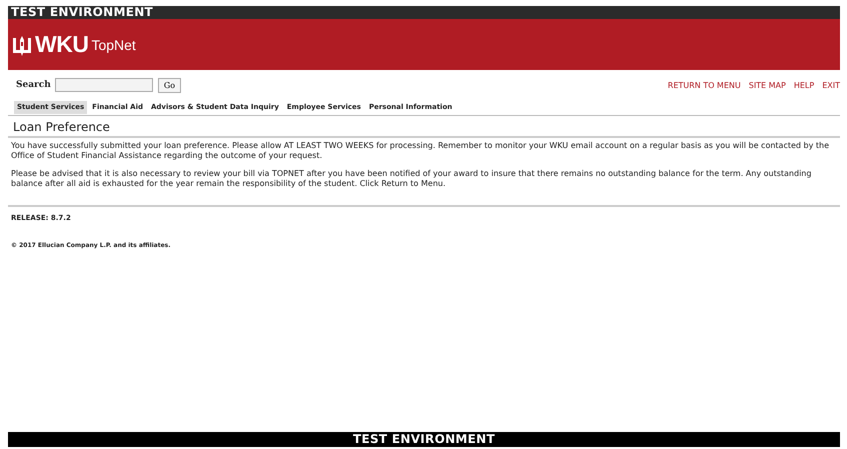 The width and height of the screenshot is (847, 449). Describe the element at coordinates (424, 127) in the screenshot. I see `page-title: Loan Preference` at that location.